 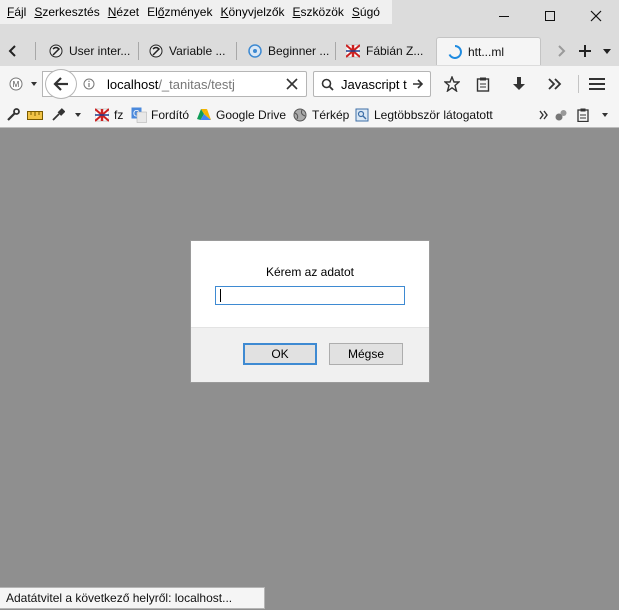 What do you see at coordinates (331, 115) in the screenshot?
I see `bookmark-label: Térkép` at bounding box center [331, 115].